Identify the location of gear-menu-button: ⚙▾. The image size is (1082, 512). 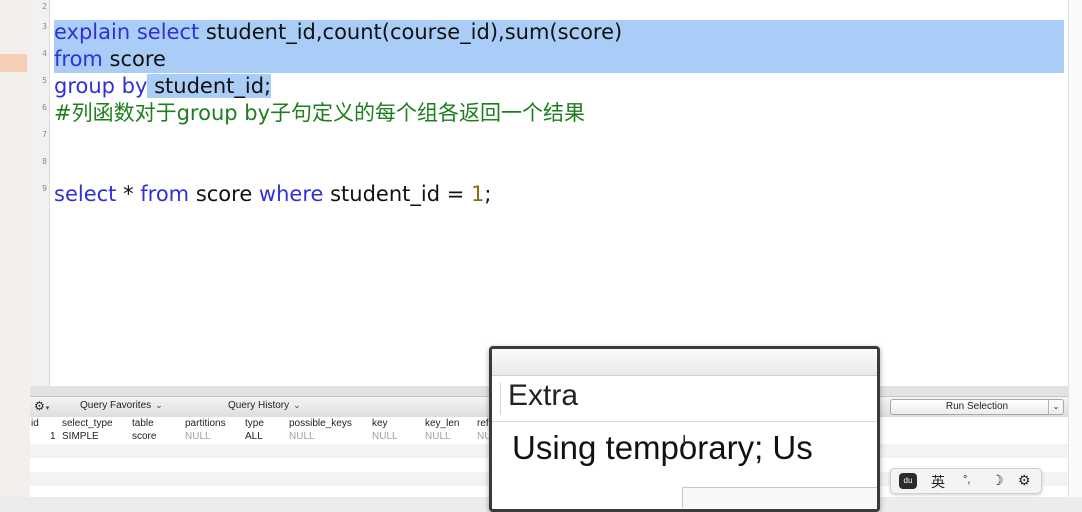
(41, 406).